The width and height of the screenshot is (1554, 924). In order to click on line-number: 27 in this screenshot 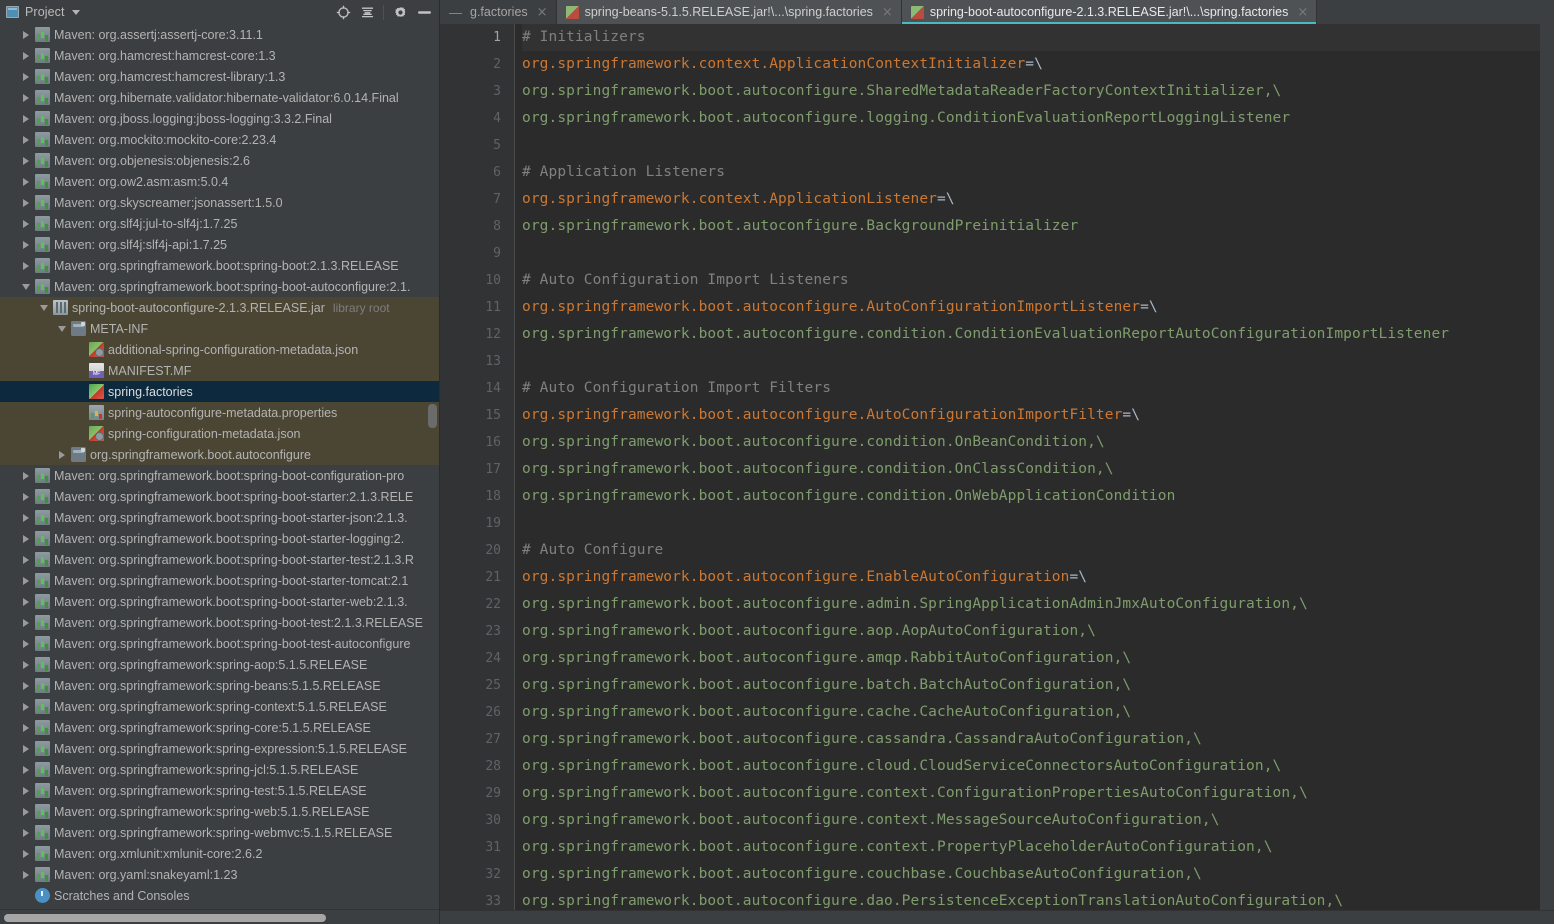, I will do `click(477, 739)`.